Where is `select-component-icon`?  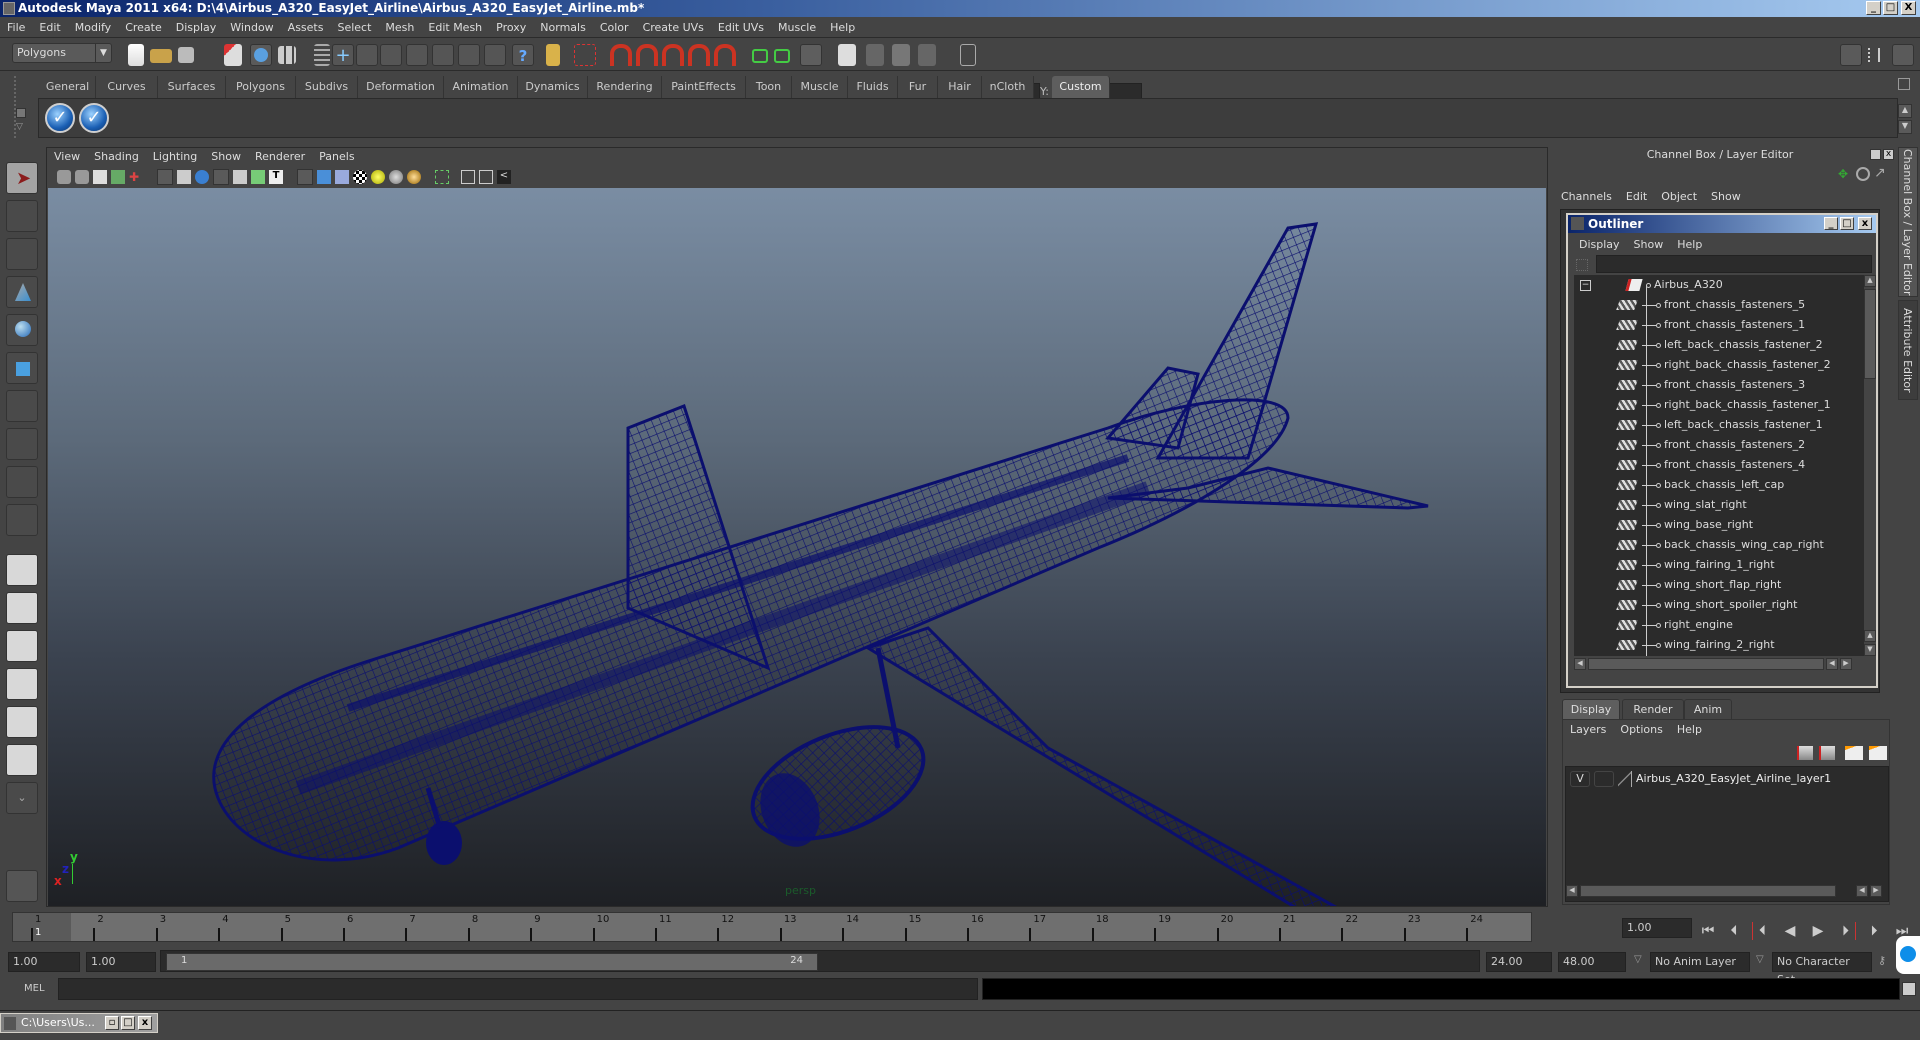 select-component-icon is located at coordinates (287, 55).